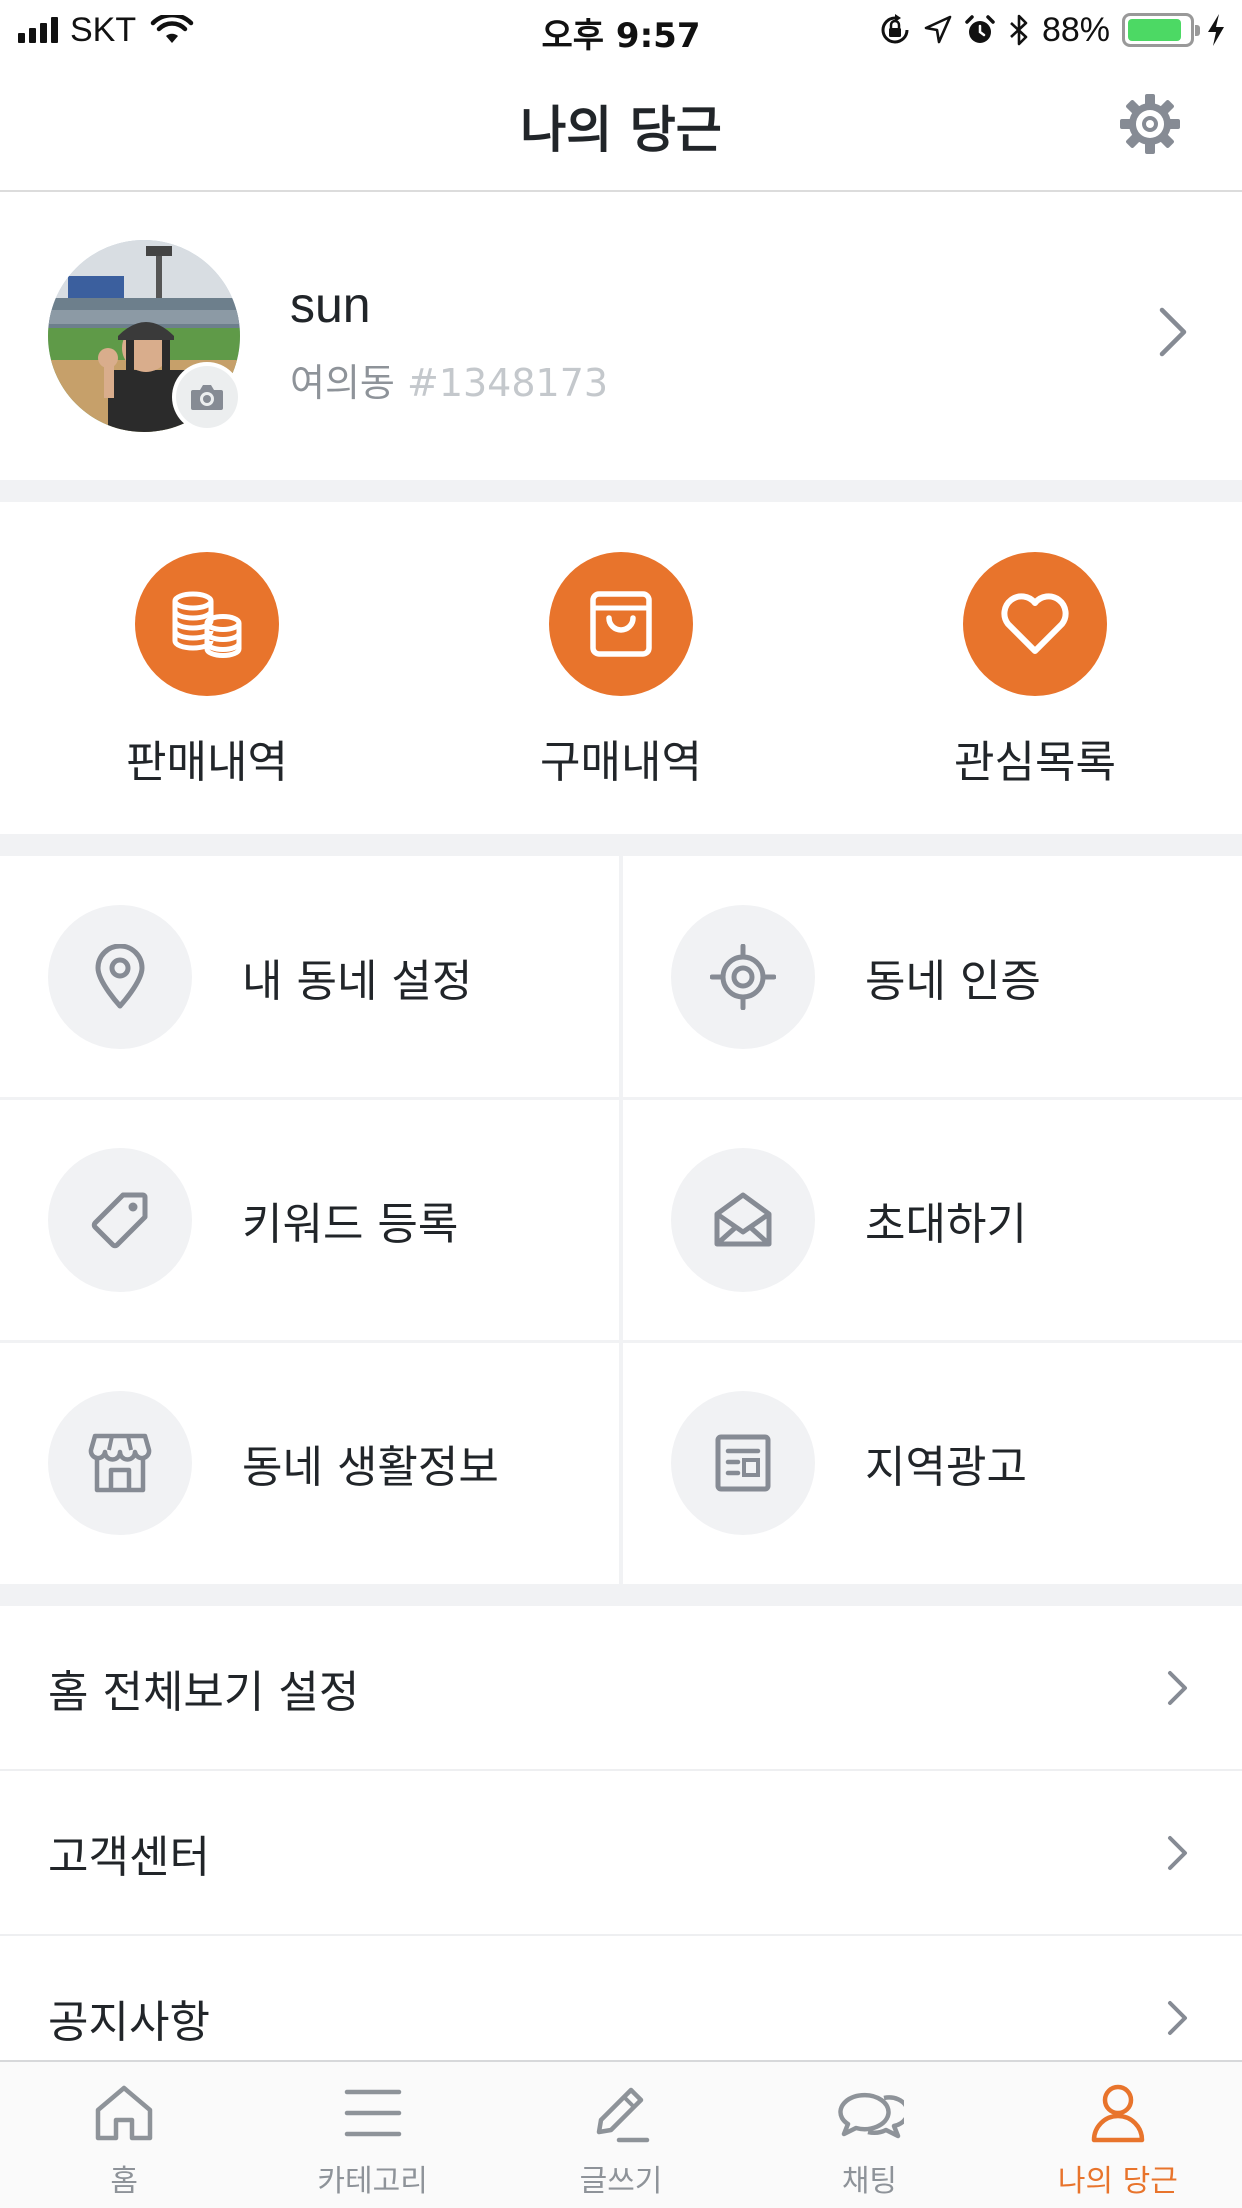 The width and height of the screenshot is (1242, 2208). I want to click on tab-chat: 채팅, so click(869, 2135).